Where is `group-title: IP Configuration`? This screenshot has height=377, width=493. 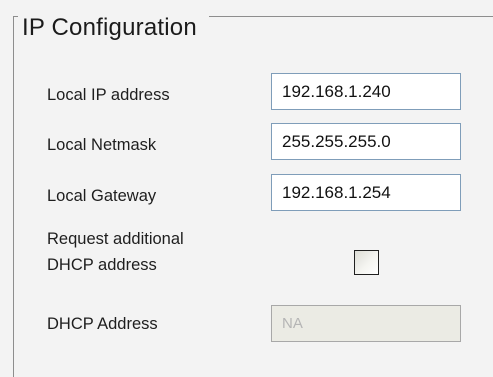
group-title: IP Configuration is located at coordinates (113, 28).